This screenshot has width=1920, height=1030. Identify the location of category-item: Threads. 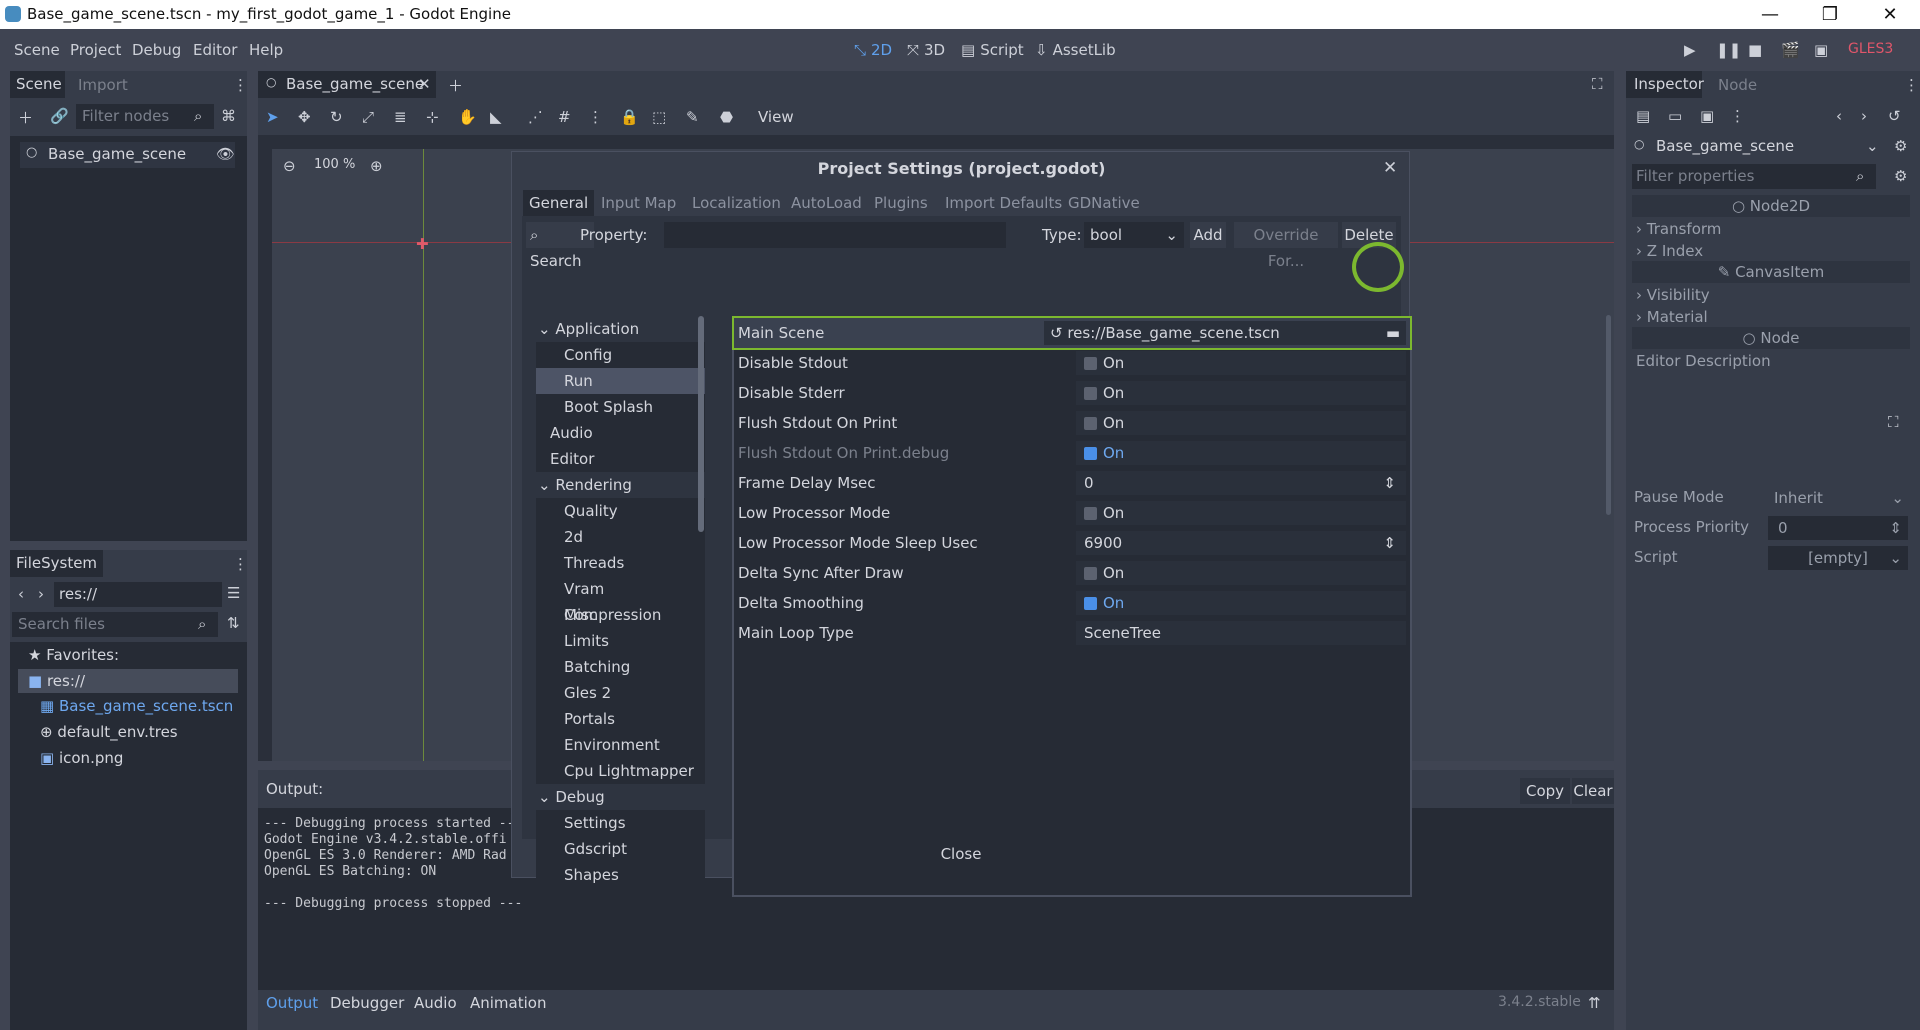
(620, 563).